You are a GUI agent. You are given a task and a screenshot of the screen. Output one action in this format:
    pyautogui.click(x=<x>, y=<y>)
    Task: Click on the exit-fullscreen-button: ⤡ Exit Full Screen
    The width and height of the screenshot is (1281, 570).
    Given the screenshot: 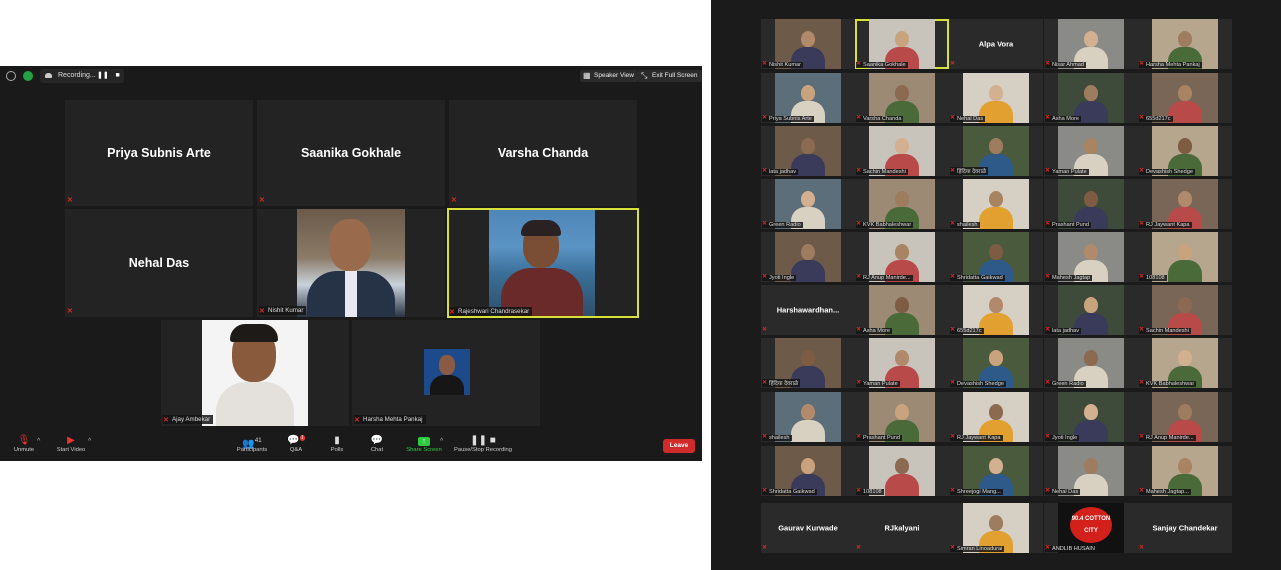 What is the action you would take?
    pyautogui.click(x=670, y=76)
    